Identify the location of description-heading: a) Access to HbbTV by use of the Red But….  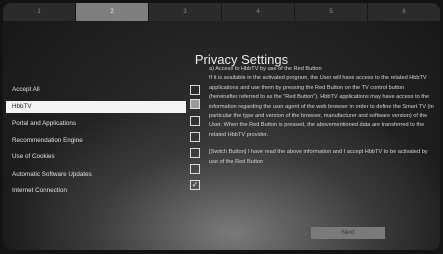
(265, 69).